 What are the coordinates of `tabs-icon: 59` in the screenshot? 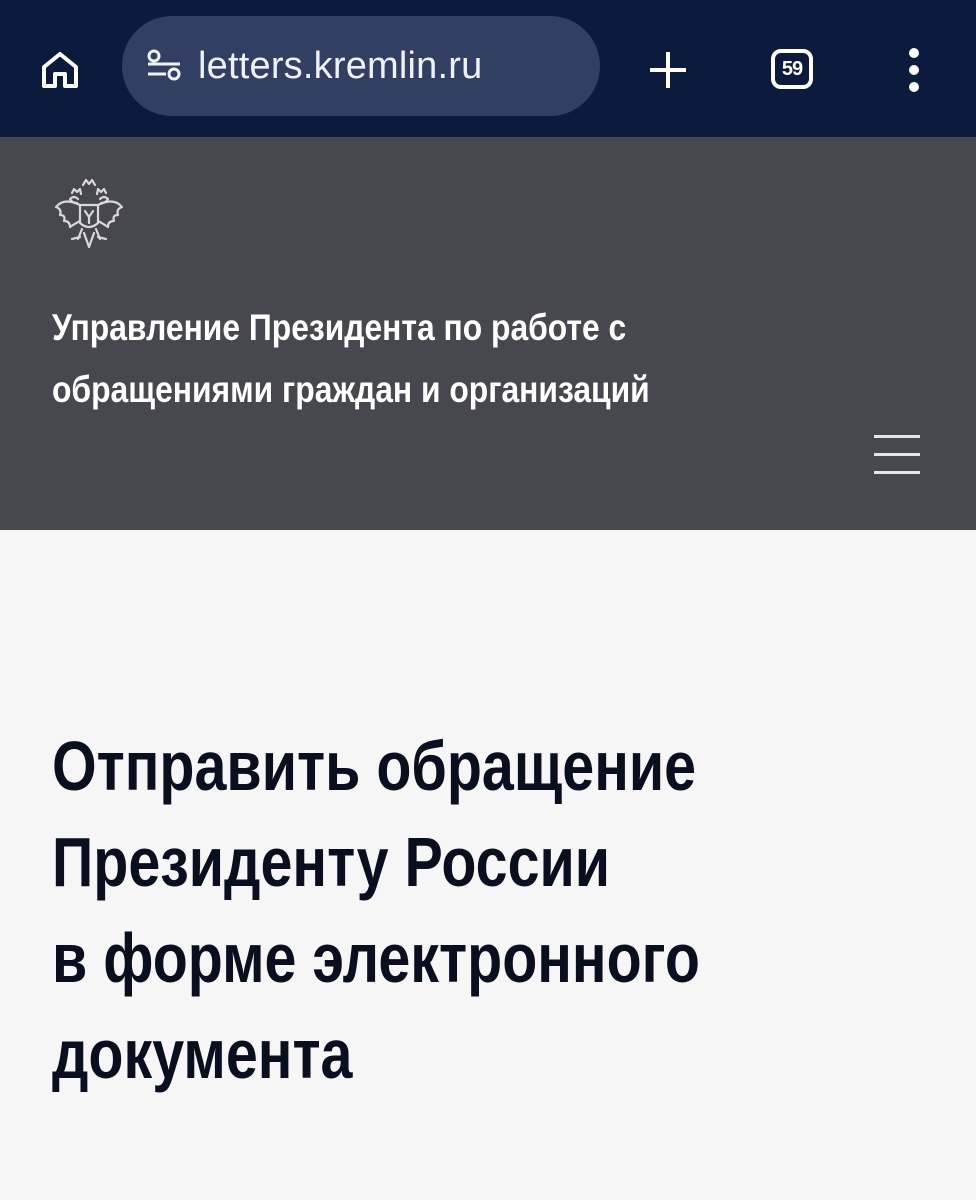 It's located at (792, 69).